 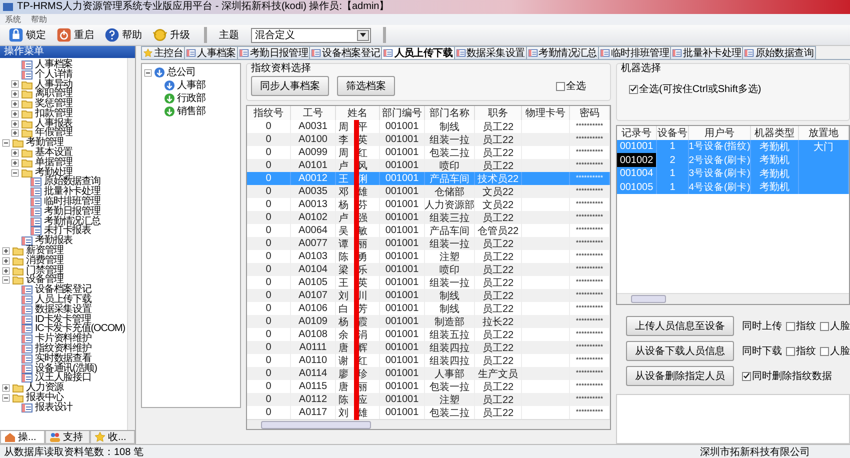 I want to click on action-button: 从设备删除指定人员, so click(x=680, y=376).